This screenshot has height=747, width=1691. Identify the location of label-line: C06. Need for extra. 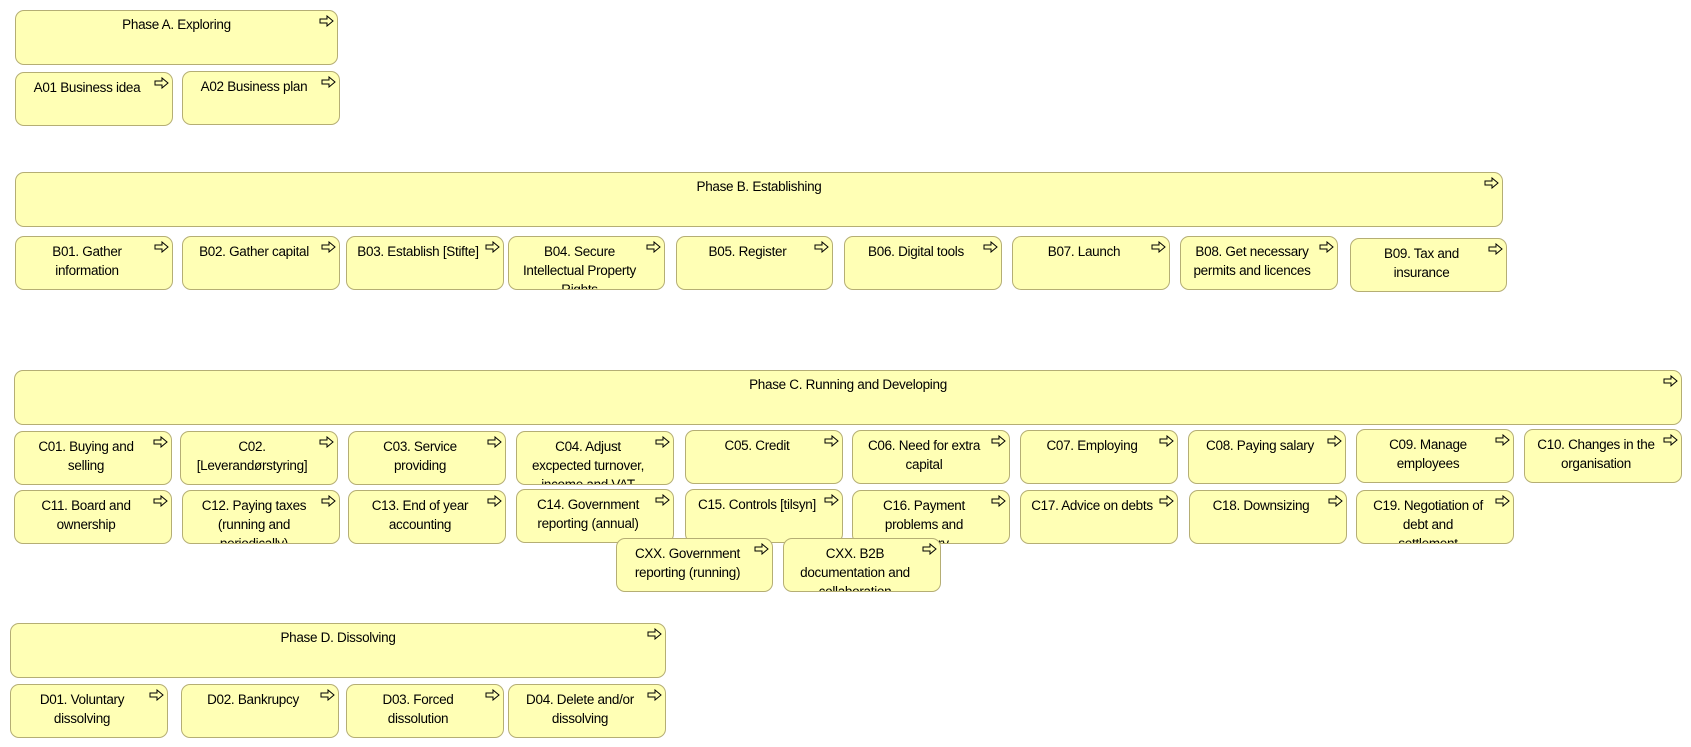
(924, 445).